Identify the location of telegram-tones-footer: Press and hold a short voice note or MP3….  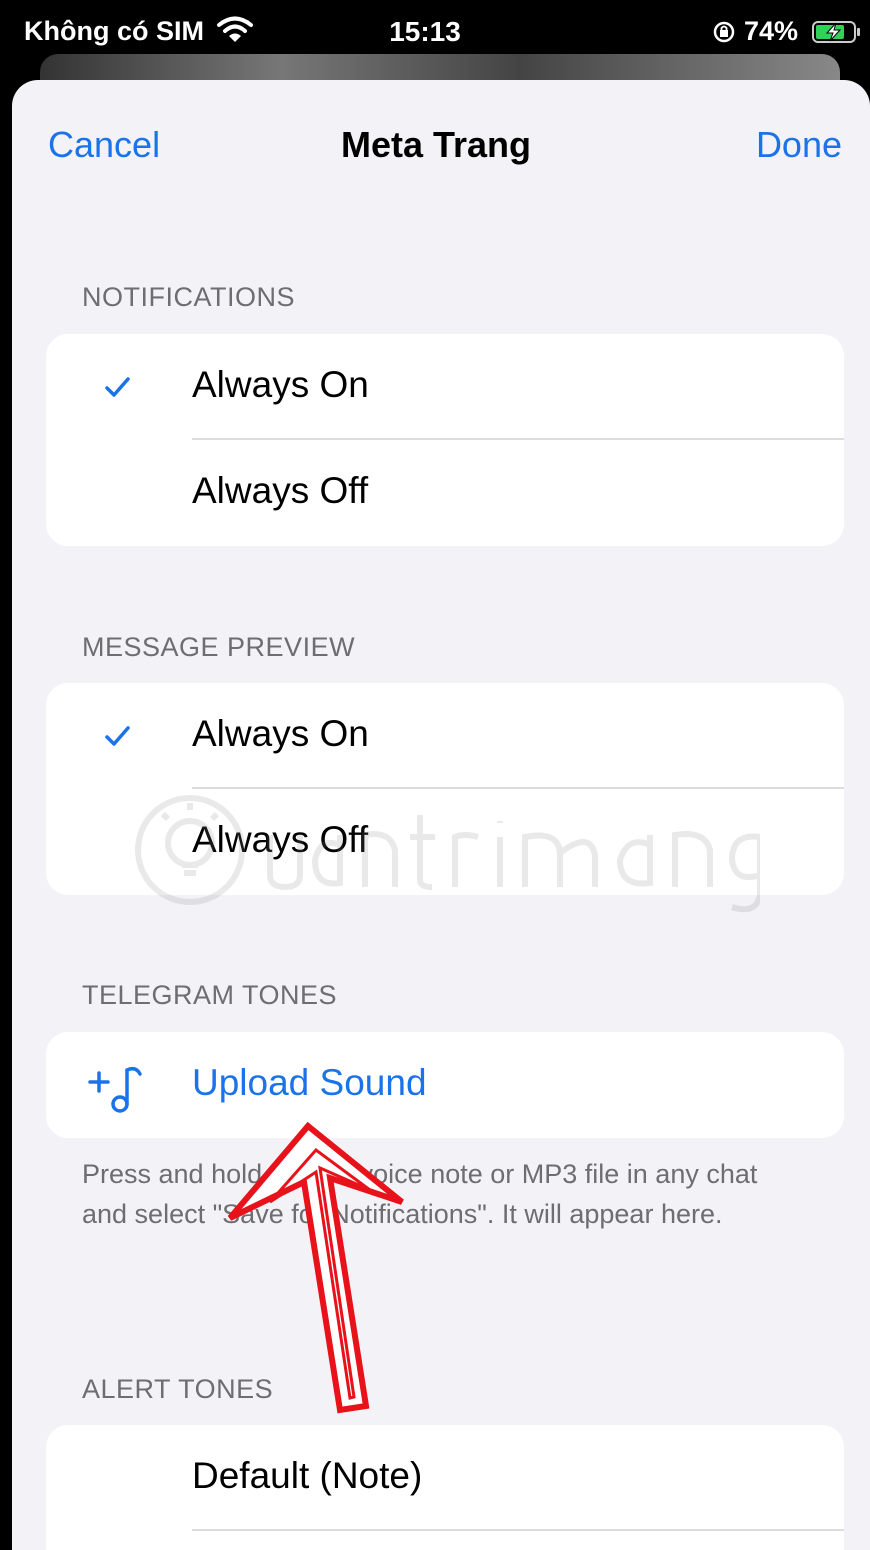
(420, 1194).